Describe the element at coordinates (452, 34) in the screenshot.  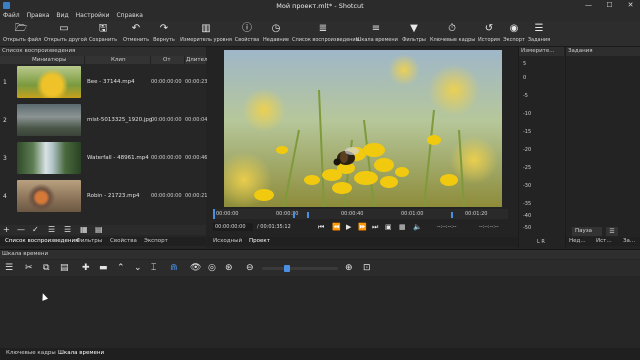
I see `keyframes-button: ⏱ Ключевые кадры` at that location.